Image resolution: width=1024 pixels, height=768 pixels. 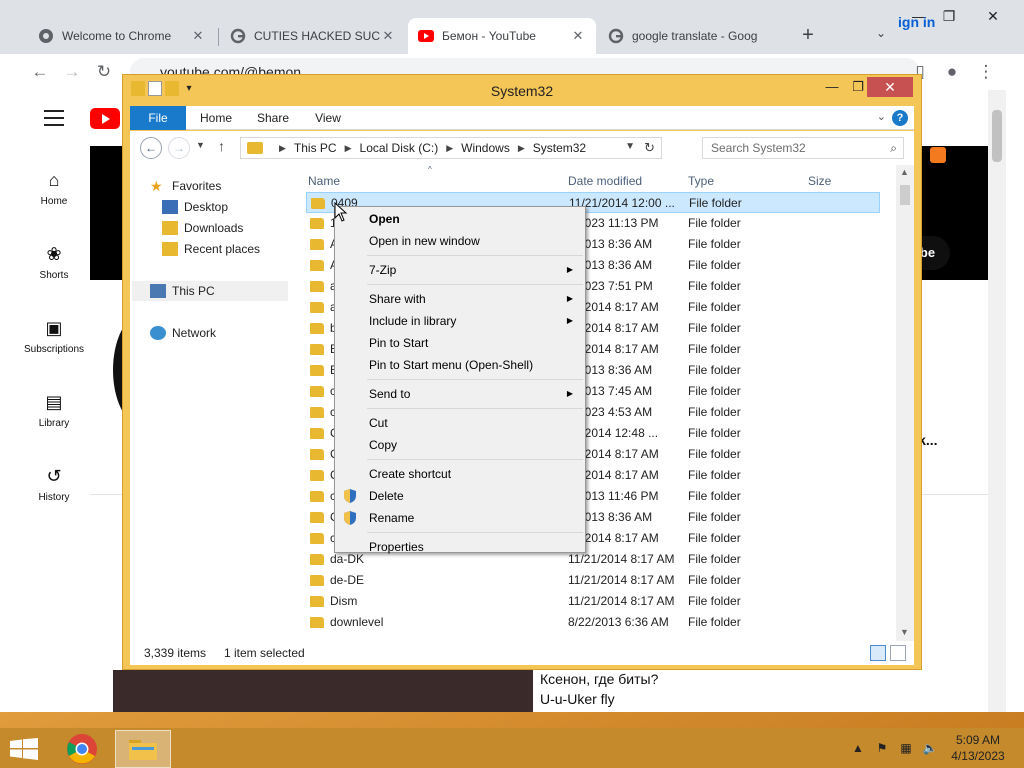 What do you see at coordinates (143, 749) in the screenshot?
I see `taskbar-file-explorer` at bounding box center [143, 749].